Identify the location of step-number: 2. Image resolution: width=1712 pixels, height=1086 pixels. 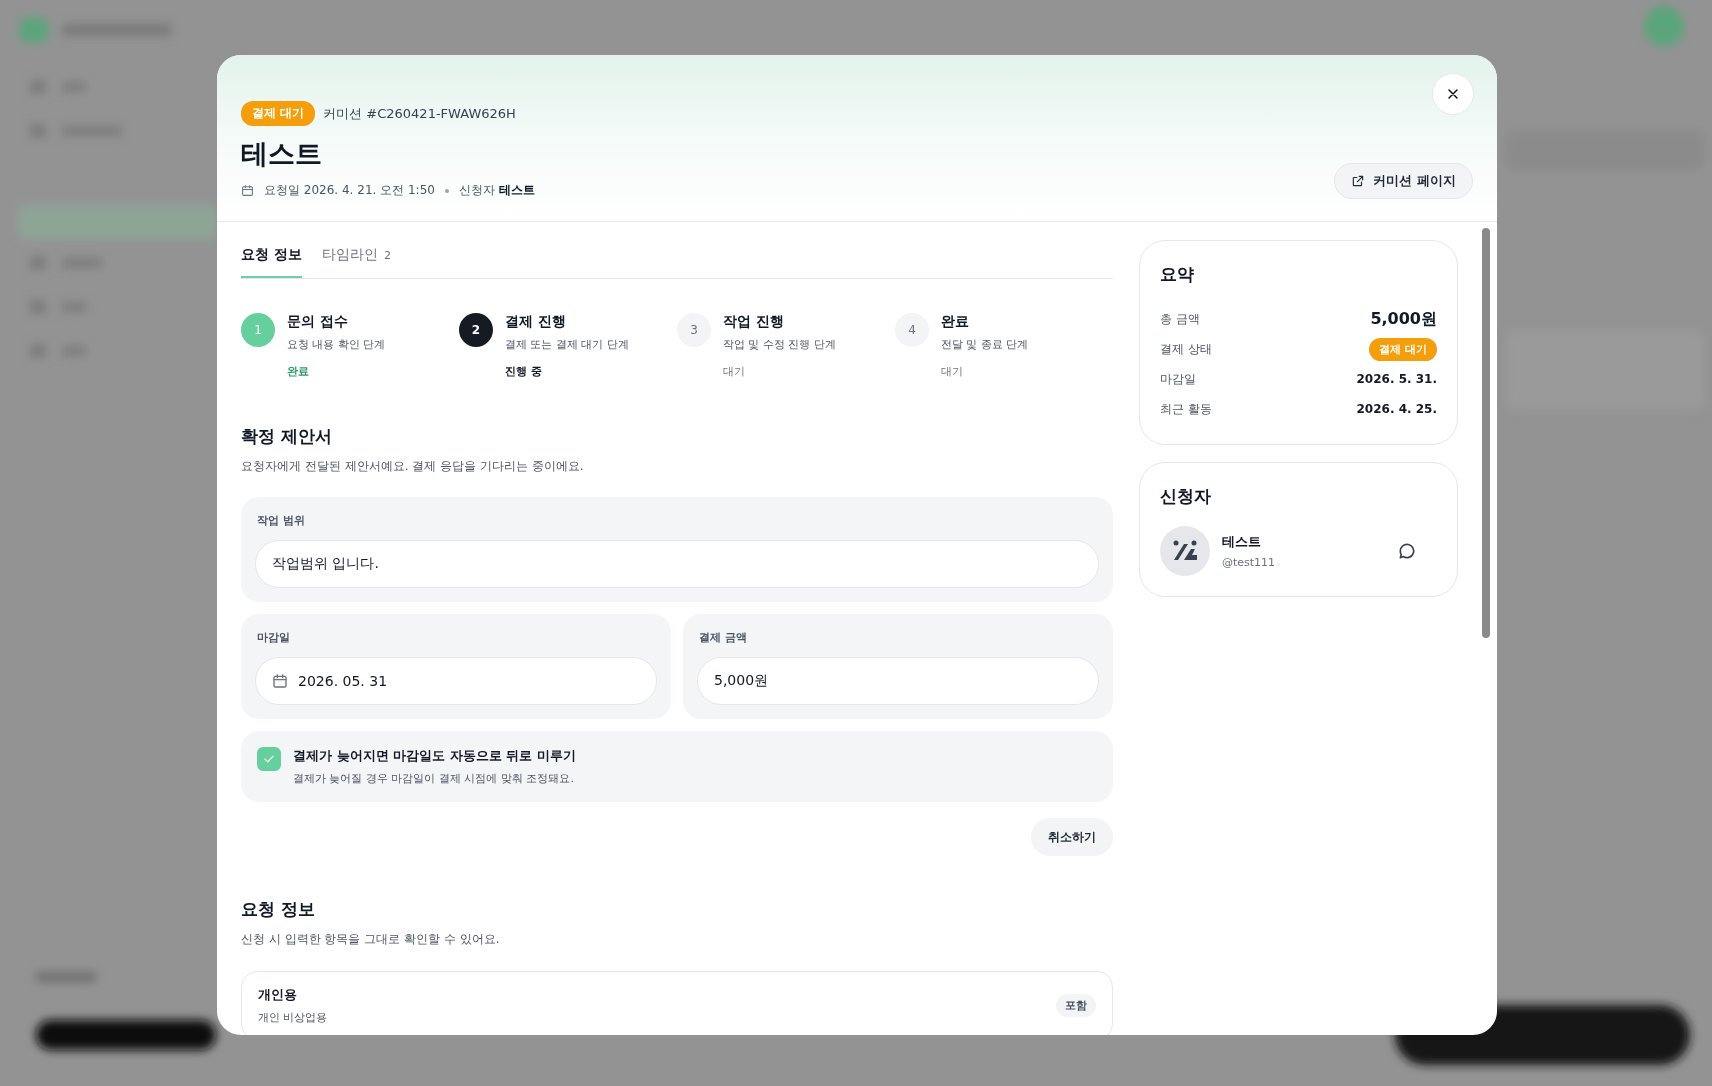
(476, 330).